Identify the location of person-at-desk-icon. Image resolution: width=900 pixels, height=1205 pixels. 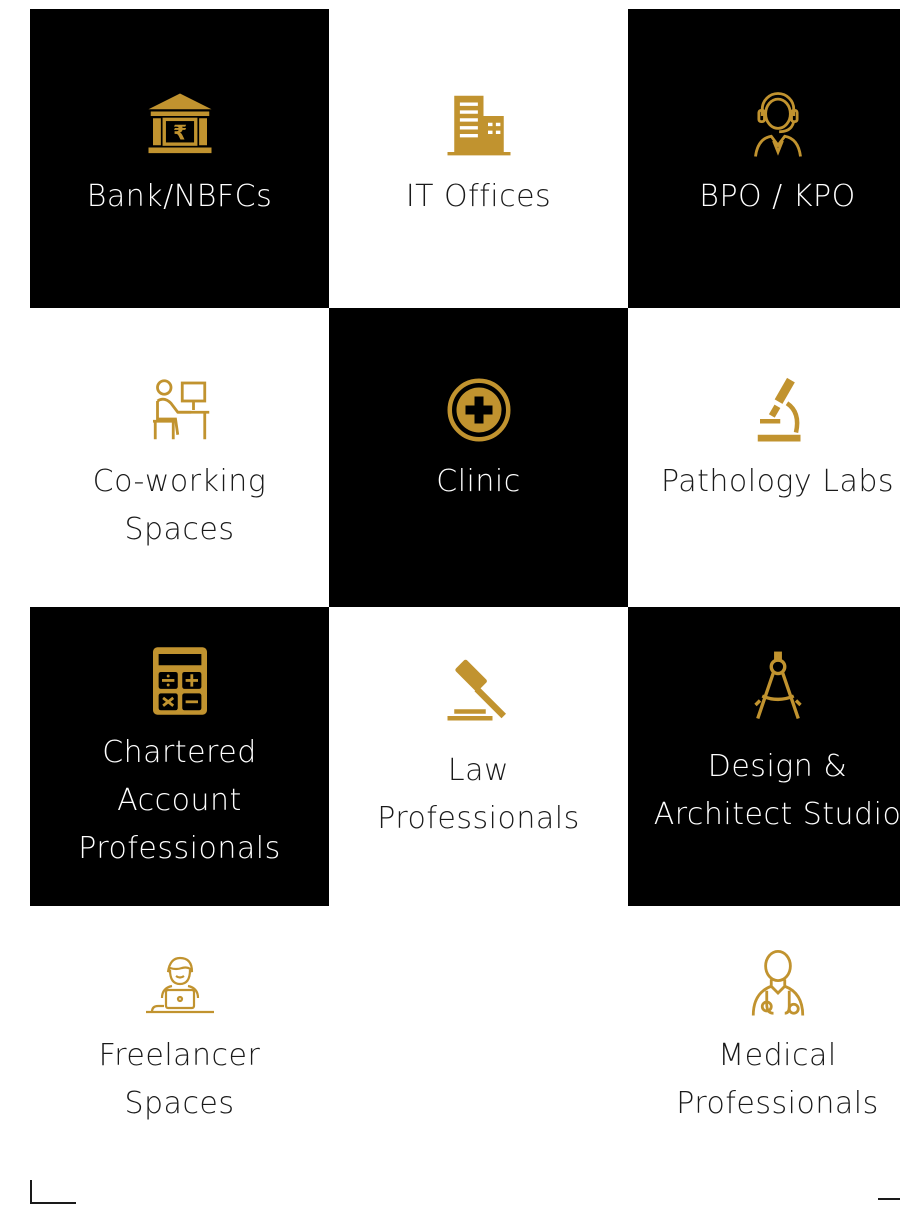
(180, 410).